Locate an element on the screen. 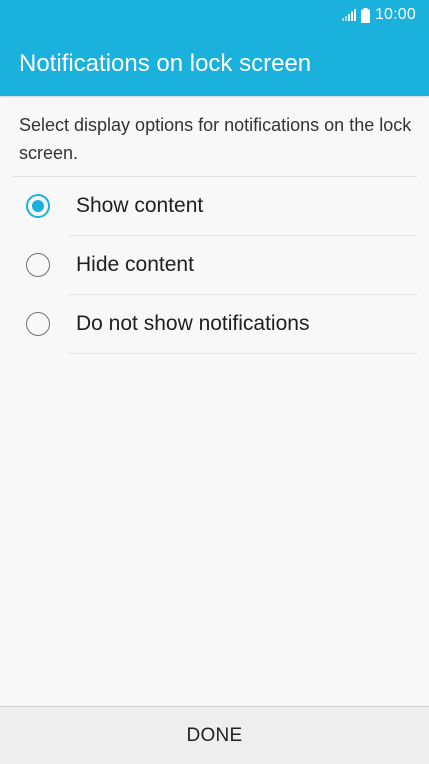 Image resolution: width=429 pixels, height=764 pixels. signal-icon is located at coordinates (348, 15).